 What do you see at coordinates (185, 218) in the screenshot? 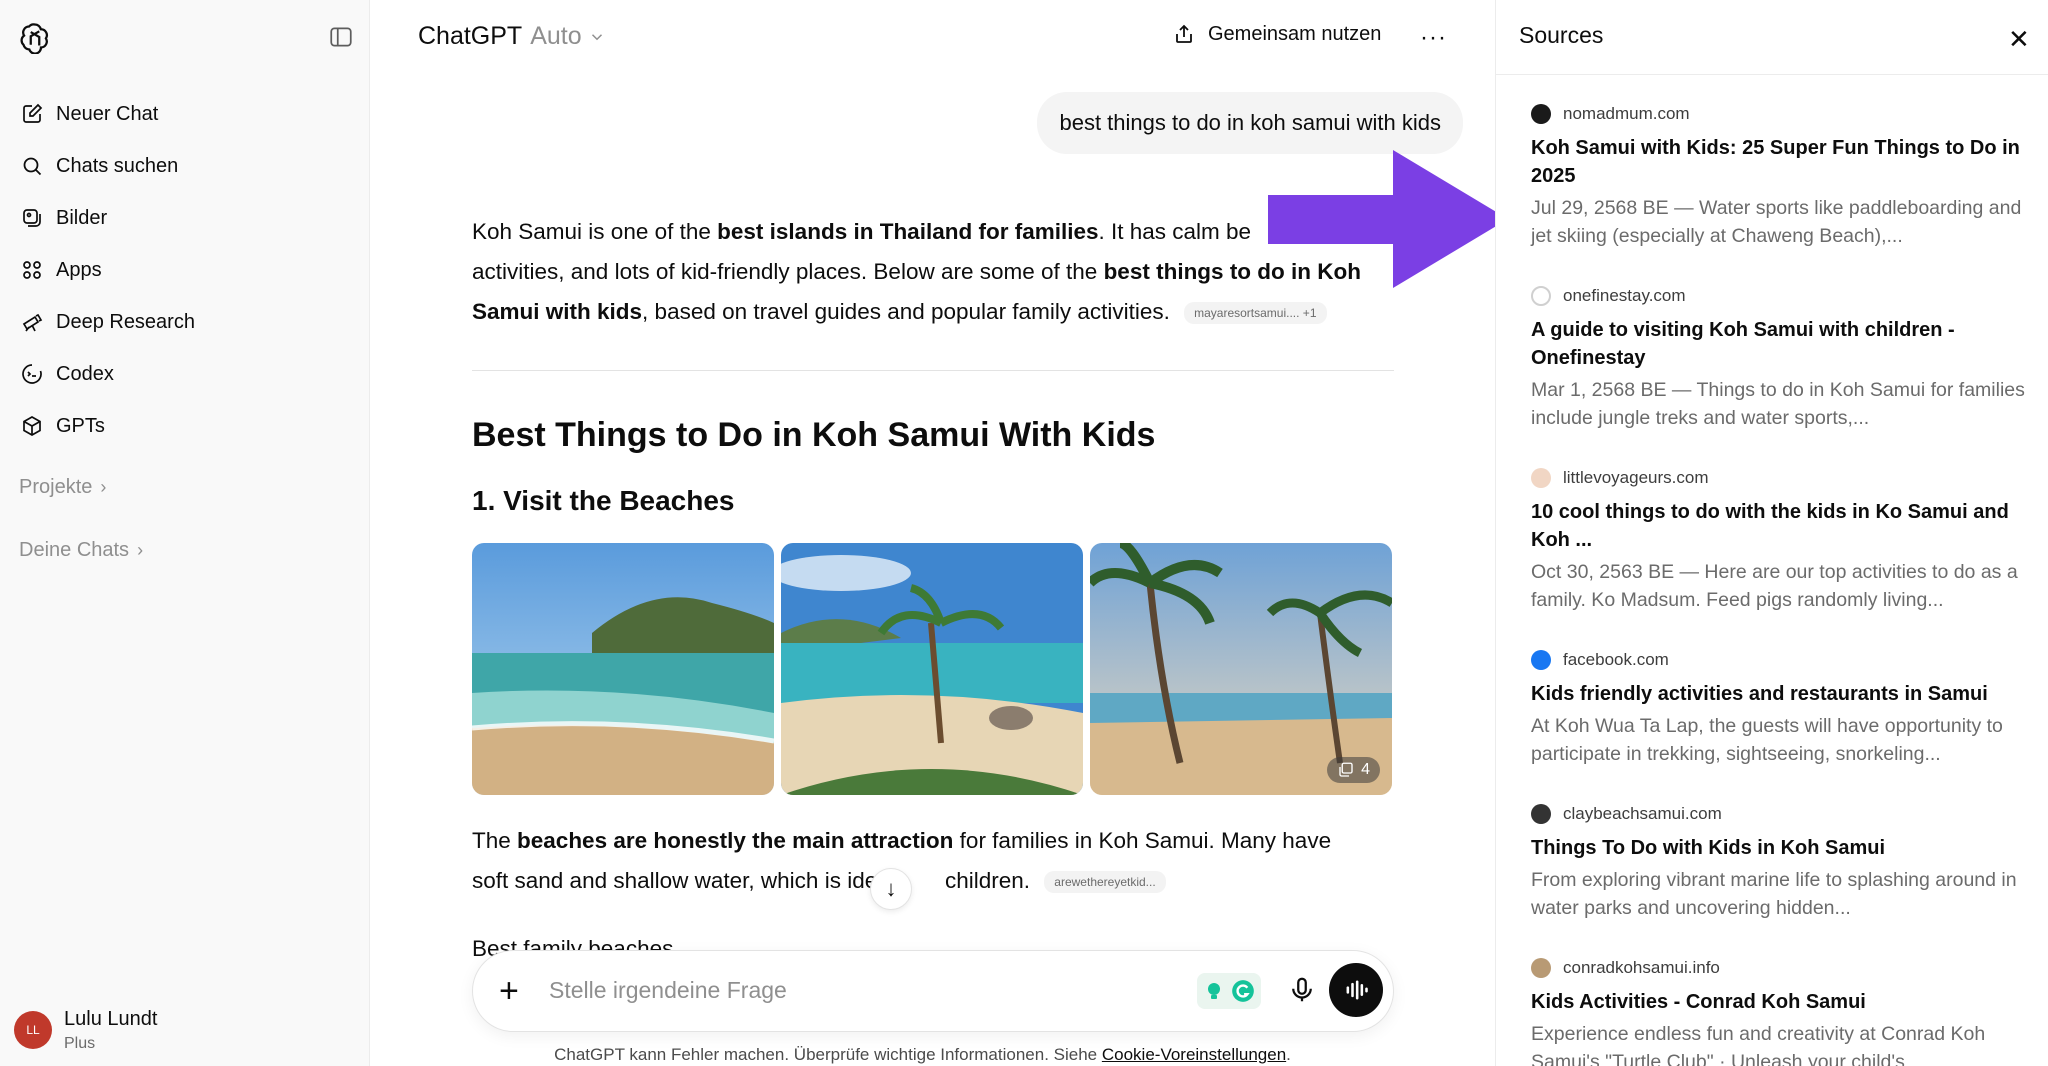
I see `sidebar-item-images: Bilder` at bounding box center [185, 218].